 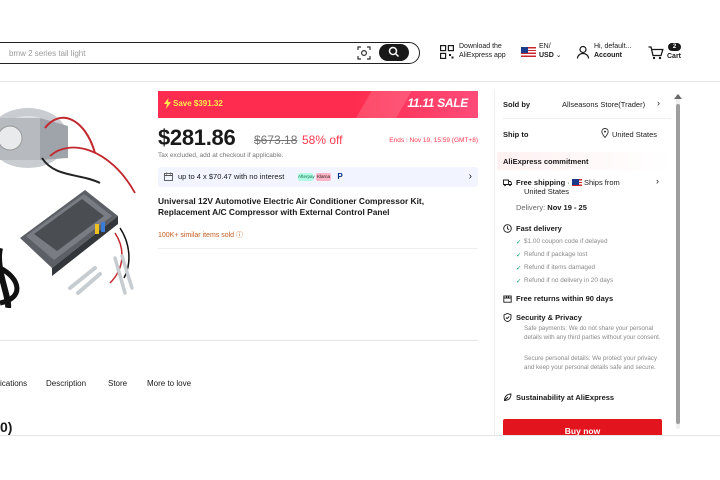 What do you see at coordinates (531, 207) in the screenshot?
I see `delivery-label: Delivery:` at bounding box center [531, 207].